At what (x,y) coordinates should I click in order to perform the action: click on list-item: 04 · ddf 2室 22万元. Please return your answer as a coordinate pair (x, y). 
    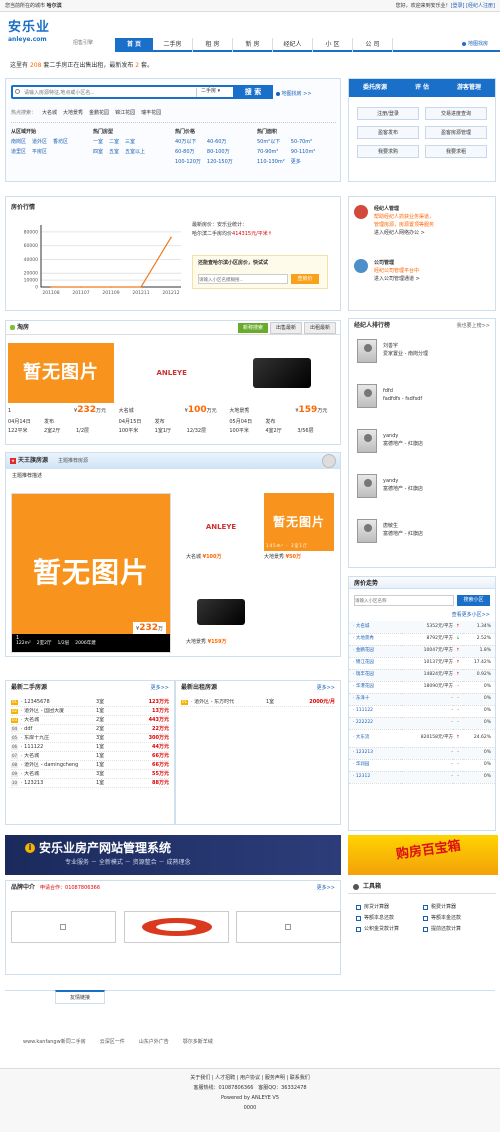
    Looking at the image, I should click on (90, 729).